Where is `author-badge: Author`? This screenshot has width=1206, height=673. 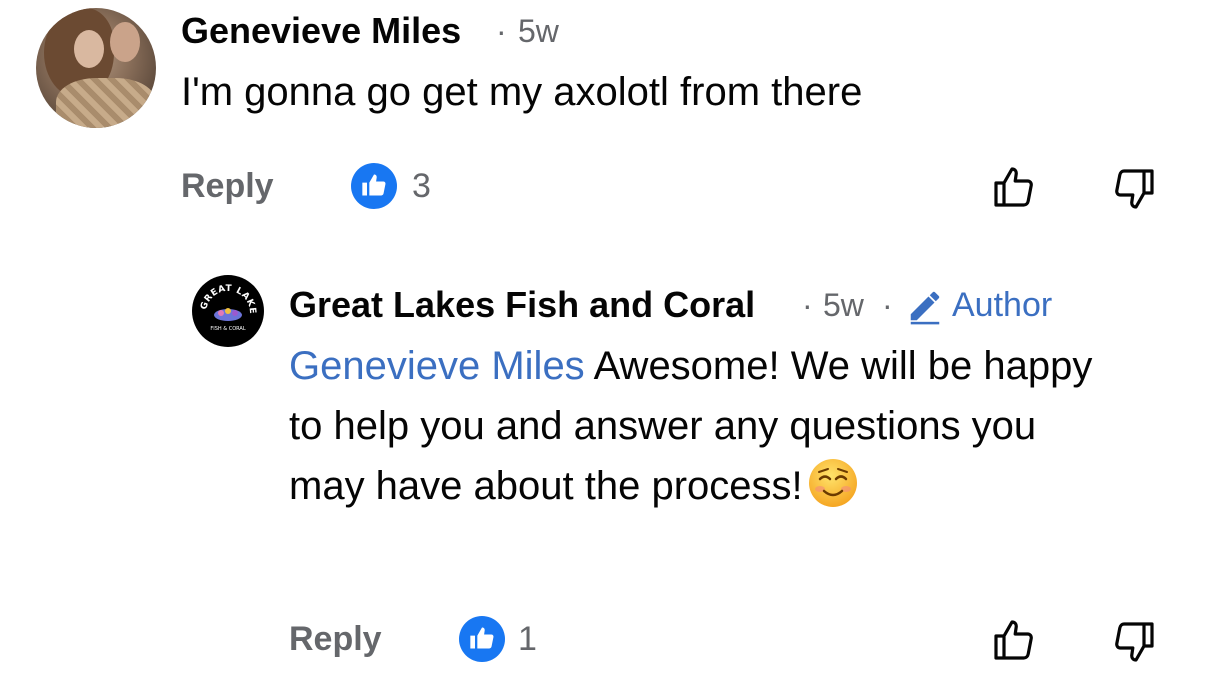
author-badge: Author is located at coordinates (1002, 305).